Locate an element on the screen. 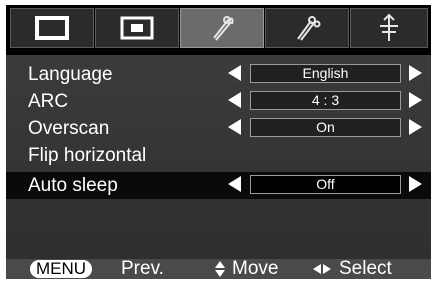 The image size is (439, 284). menu-item-label: Language is located at coordinates (70, 74).